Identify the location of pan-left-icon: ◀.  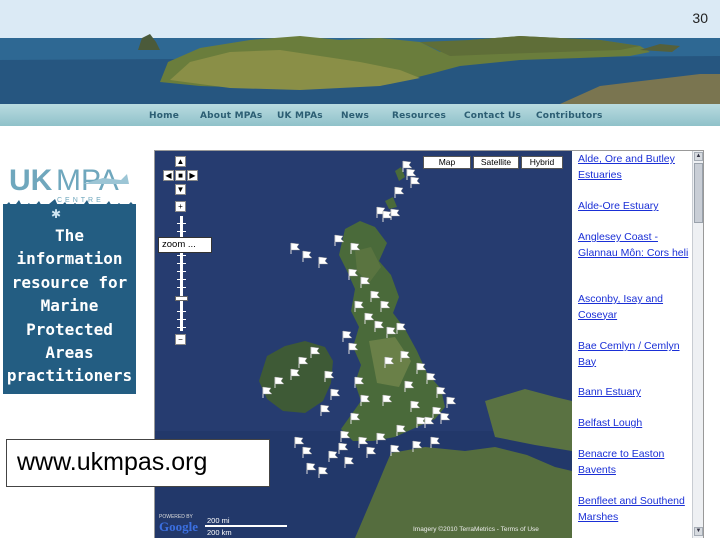
(168, 175).